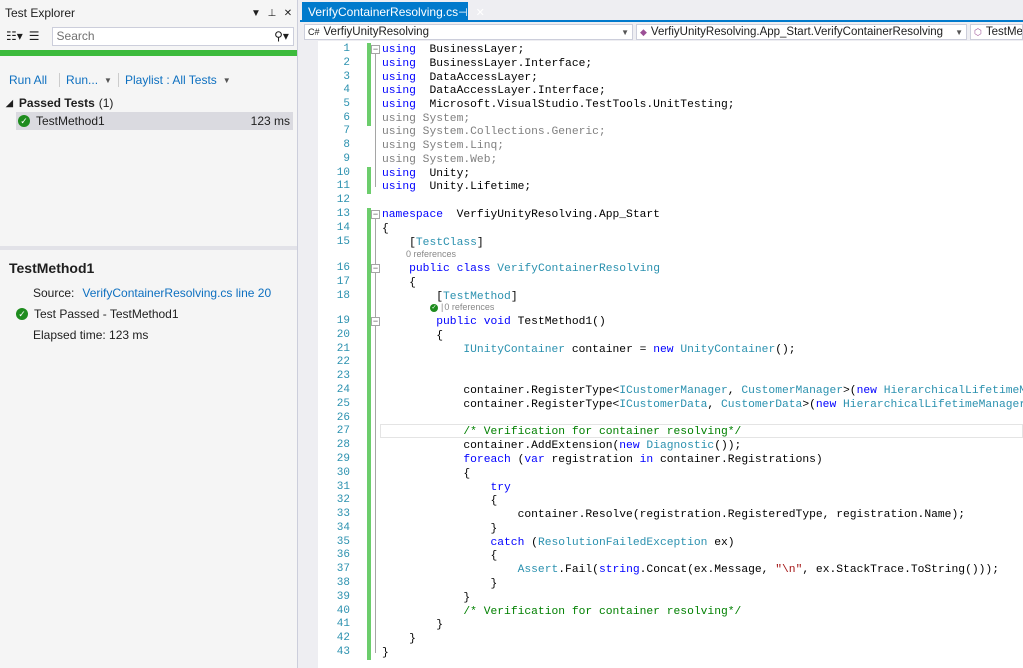  Describe the element at coordinates (431, 254) in the screenshot. I see `codelens-class-references: 0 references` at that location.